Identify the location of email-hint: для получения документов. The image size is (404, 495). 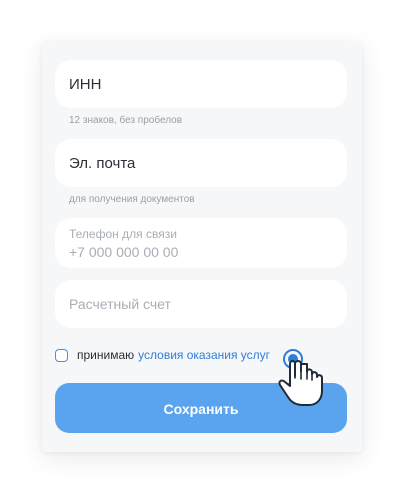
(132, 199).